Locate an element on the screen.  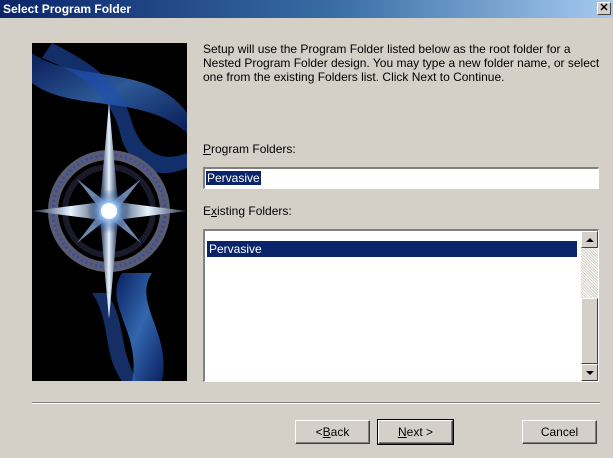
window-title: Select Program Folder is located at coordinates (67, 9).